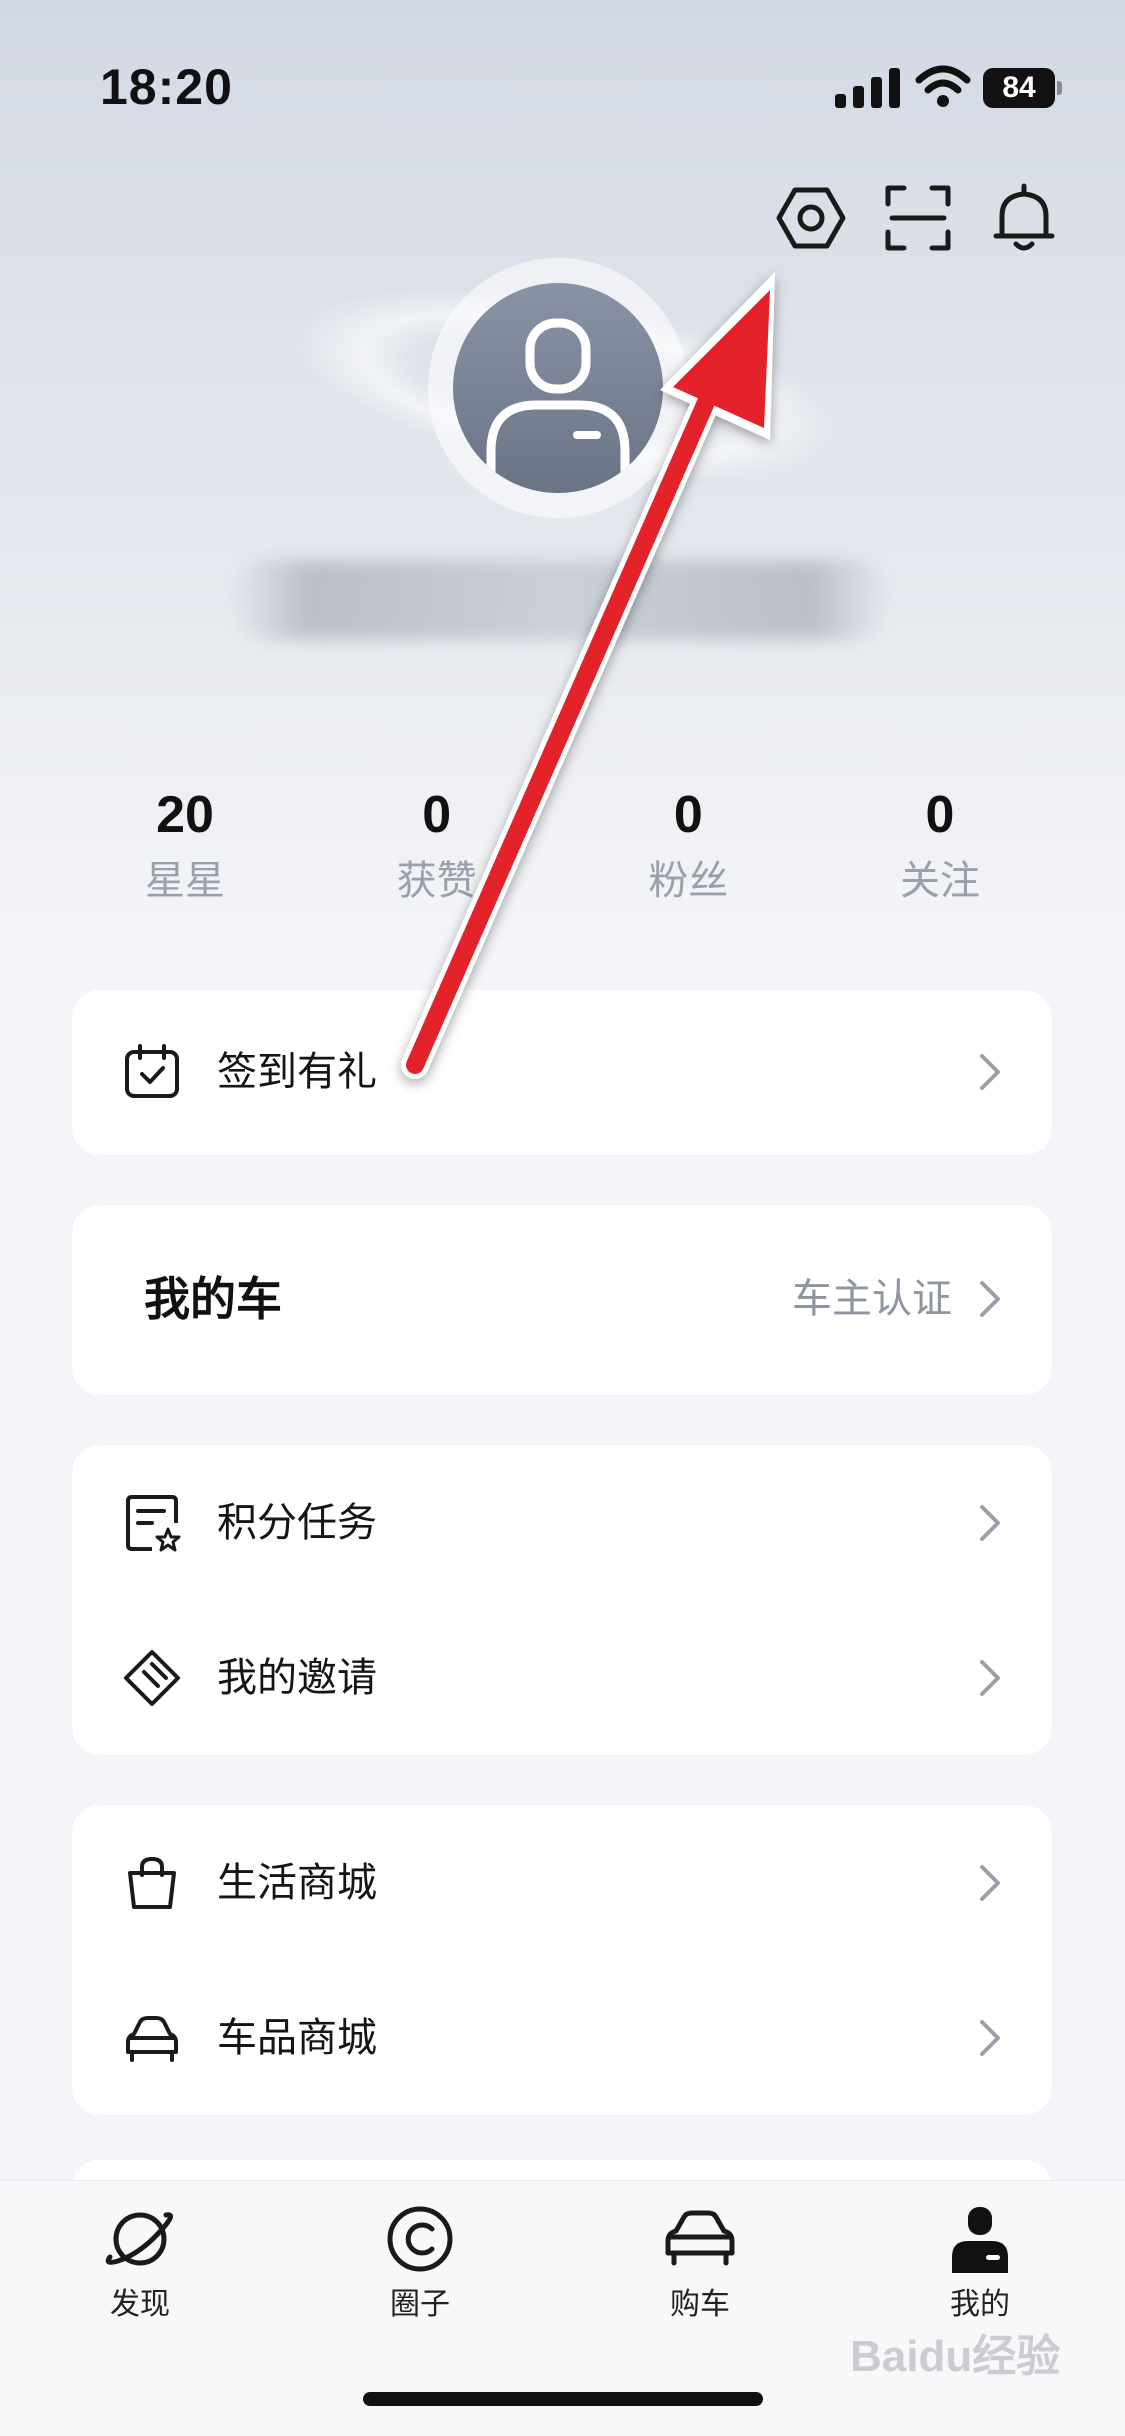 This screenshot has width=1125, height=2436. I want to click on battery-level: 84, so click(1019, 88).